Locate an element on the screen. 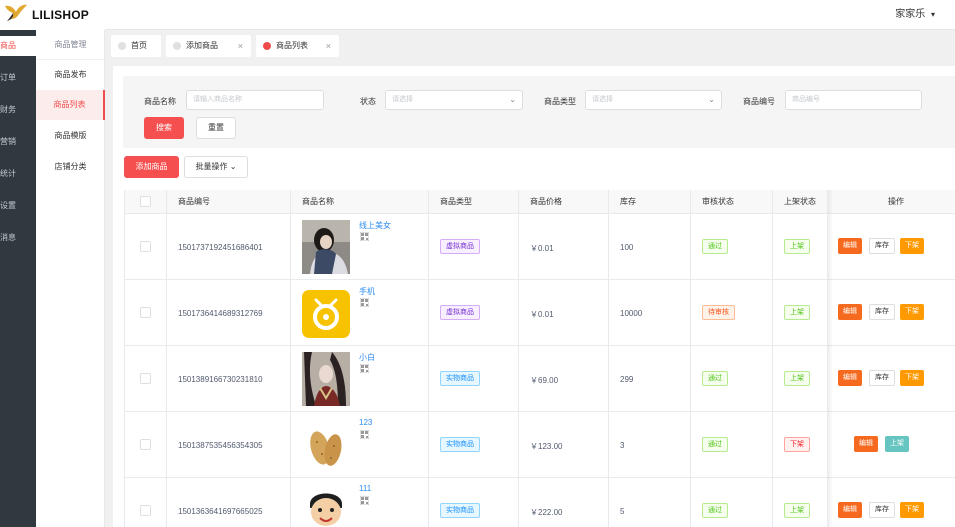 This screenshot has width=955, height=527. add-goods-button: 添加商品 is located at coordinates (151, 167).